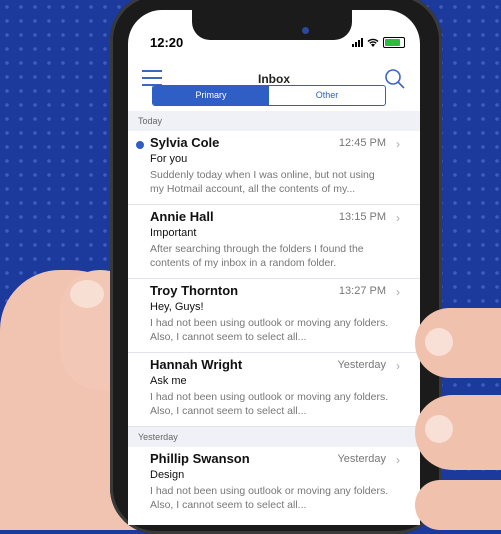 The width and height of the screenshot is (501, 534). I want to click on camera-icon, so click(305, 30).